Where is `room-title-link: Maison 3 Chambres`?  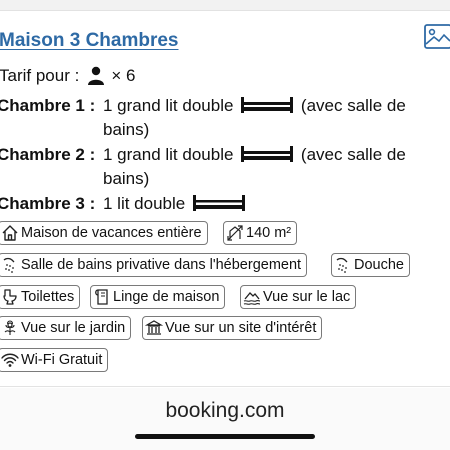 room-title-link: Maison 3 Chambres is located at coordinates (89, 41).